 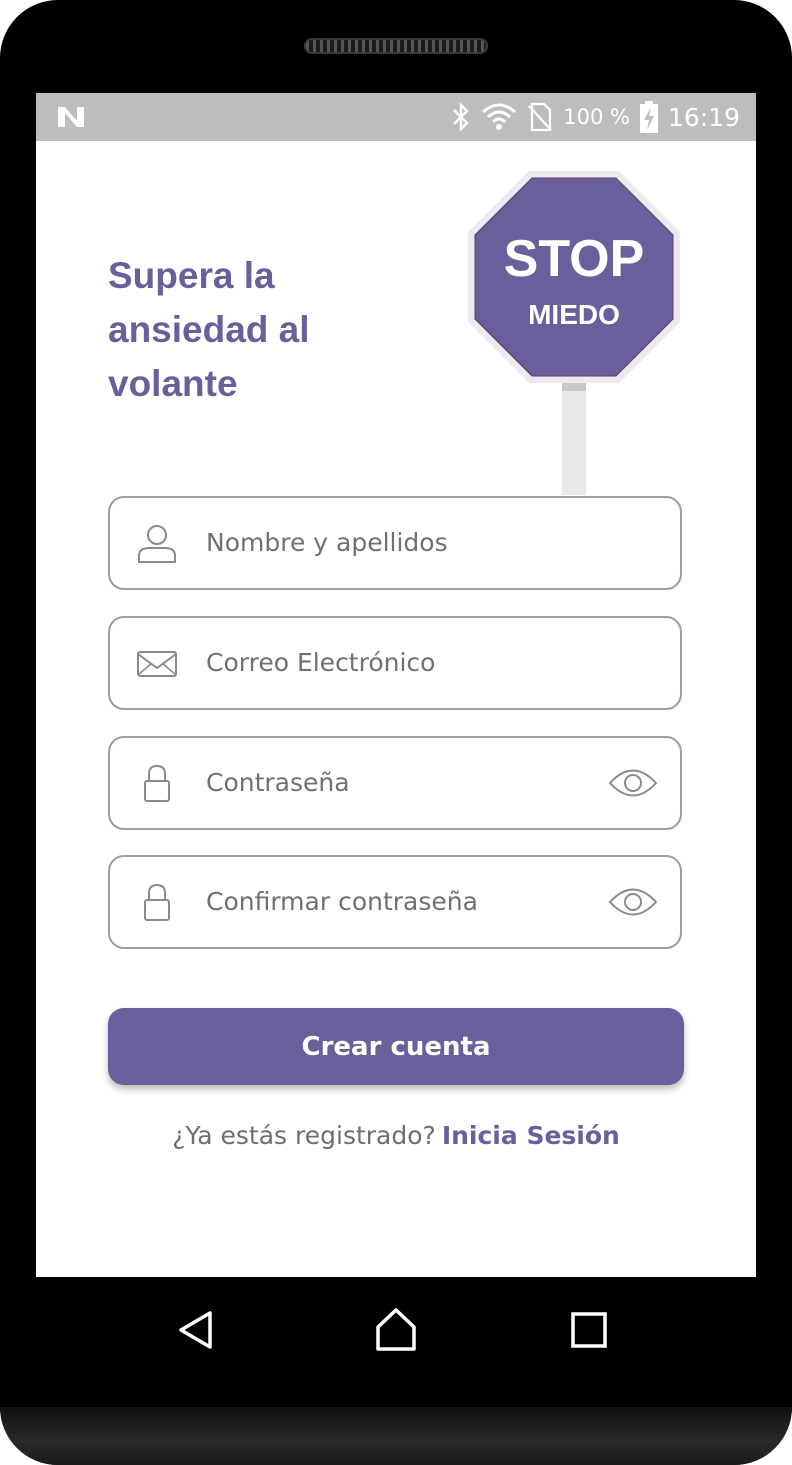 I want to click on no-sim-icon, so click(x=540, y=117).